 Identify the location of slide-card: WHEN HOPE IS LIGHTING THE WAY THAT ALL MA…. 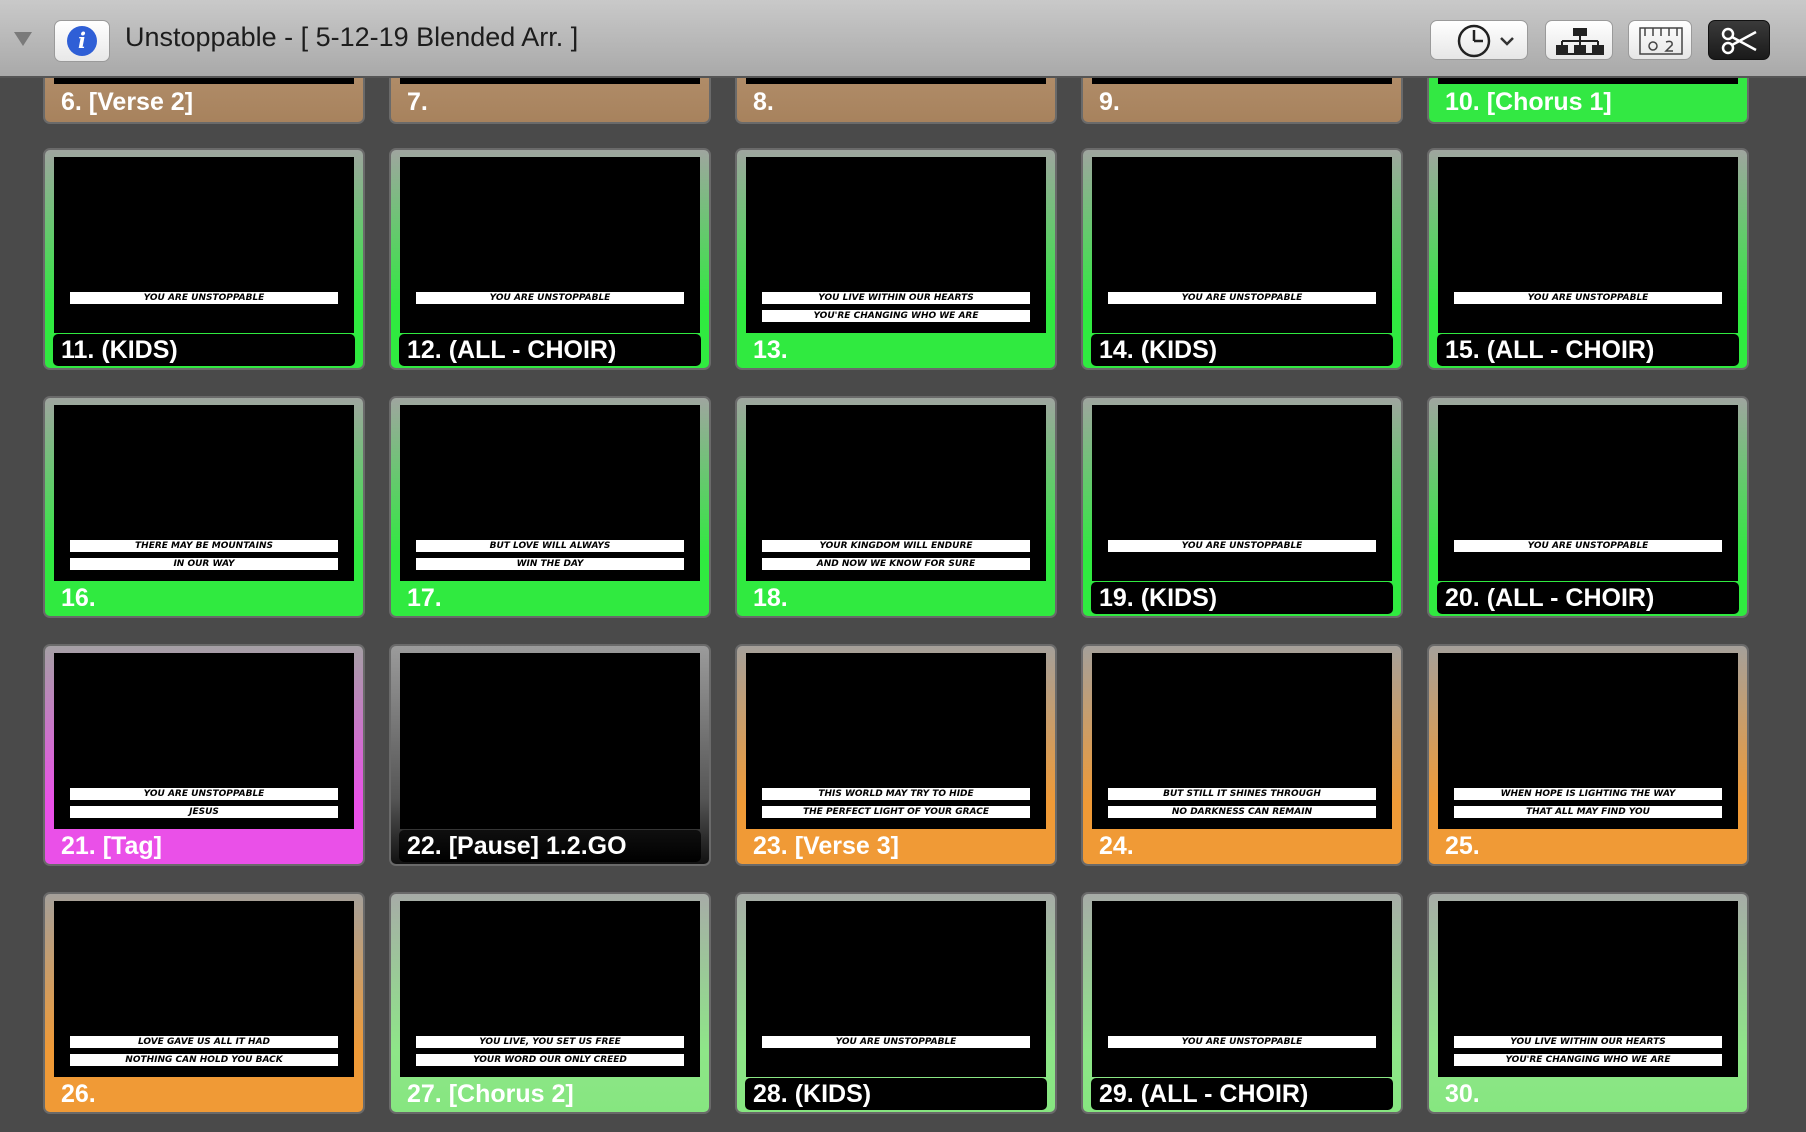
(1588, 755).